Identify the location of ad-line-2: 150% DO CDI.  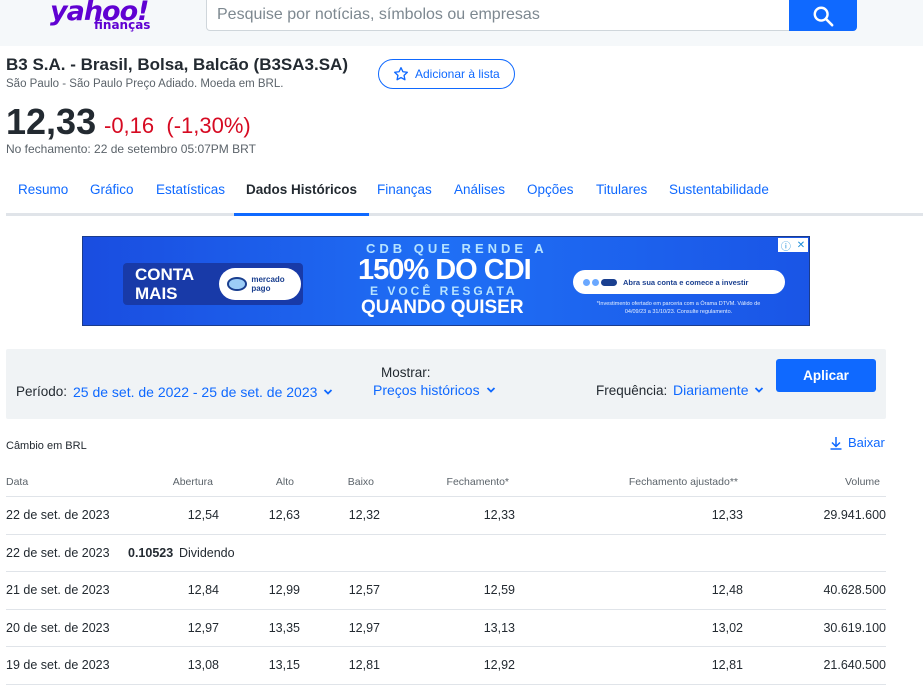
(445, 270).